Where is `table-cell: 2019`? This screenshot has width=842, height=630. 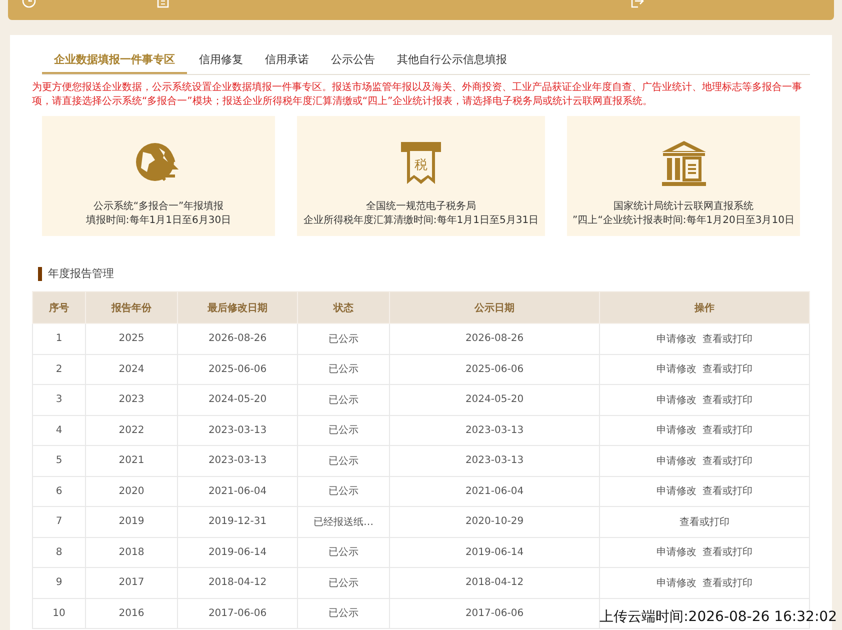
table-cell: 2019 is located at coordinates (132, 521).